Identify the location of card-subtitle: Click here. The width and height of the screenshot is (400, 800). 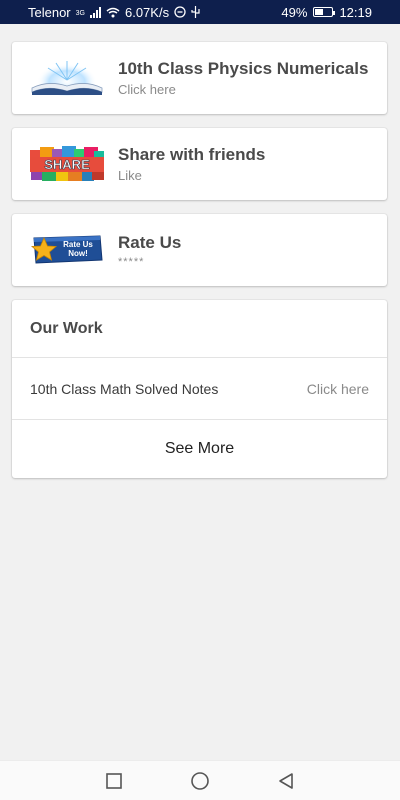
(147, 89).